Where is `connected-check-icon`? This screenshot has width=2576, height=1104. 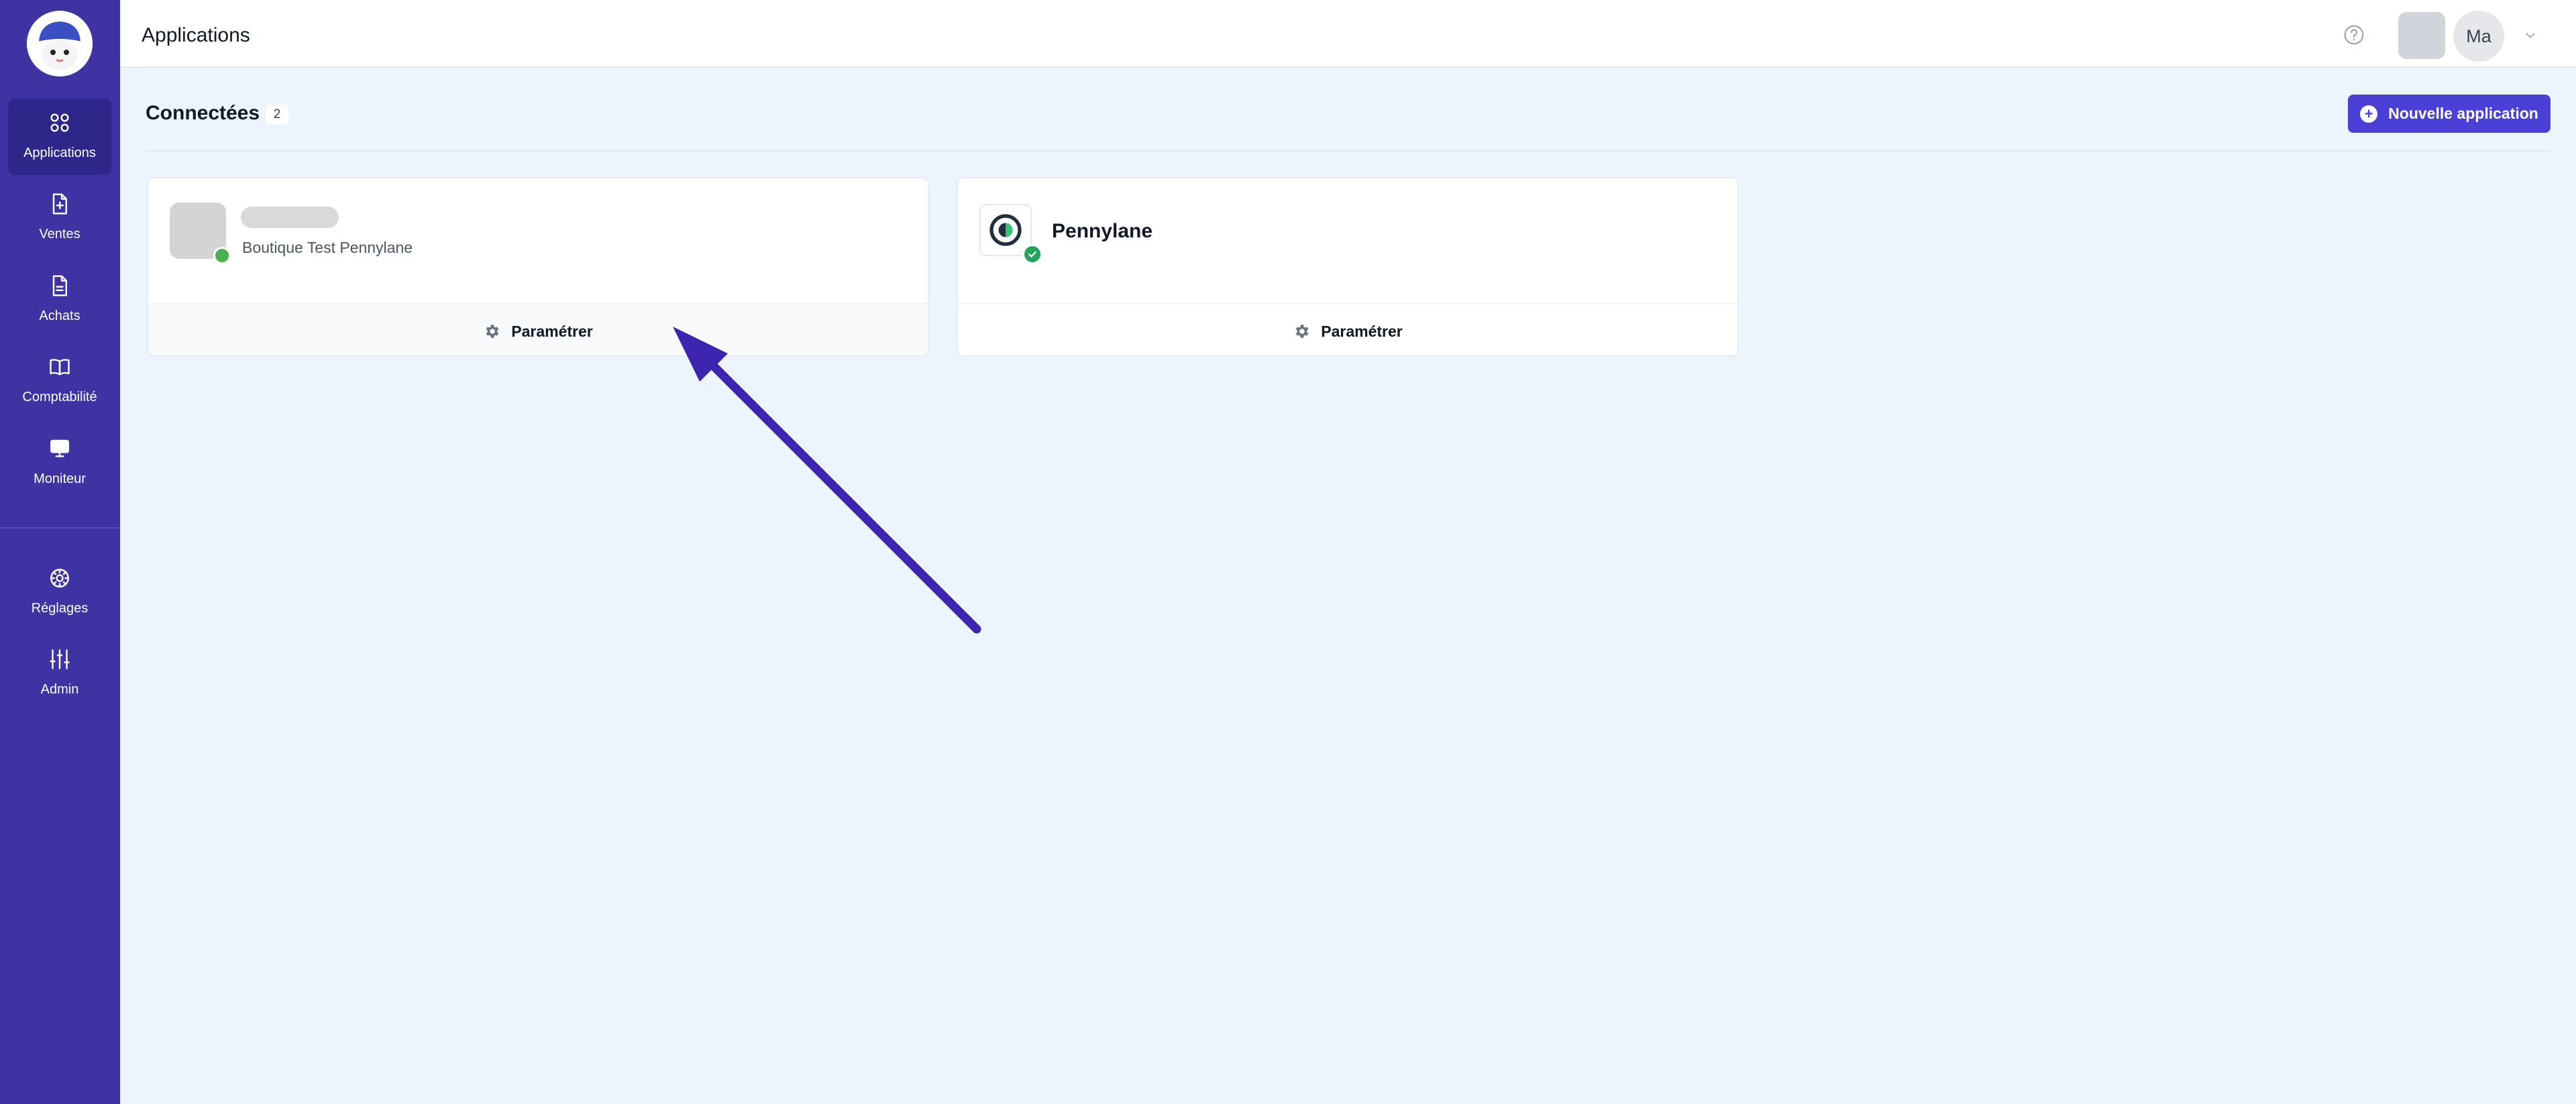
connected-check-icon is located at coordinates (1032, 254).